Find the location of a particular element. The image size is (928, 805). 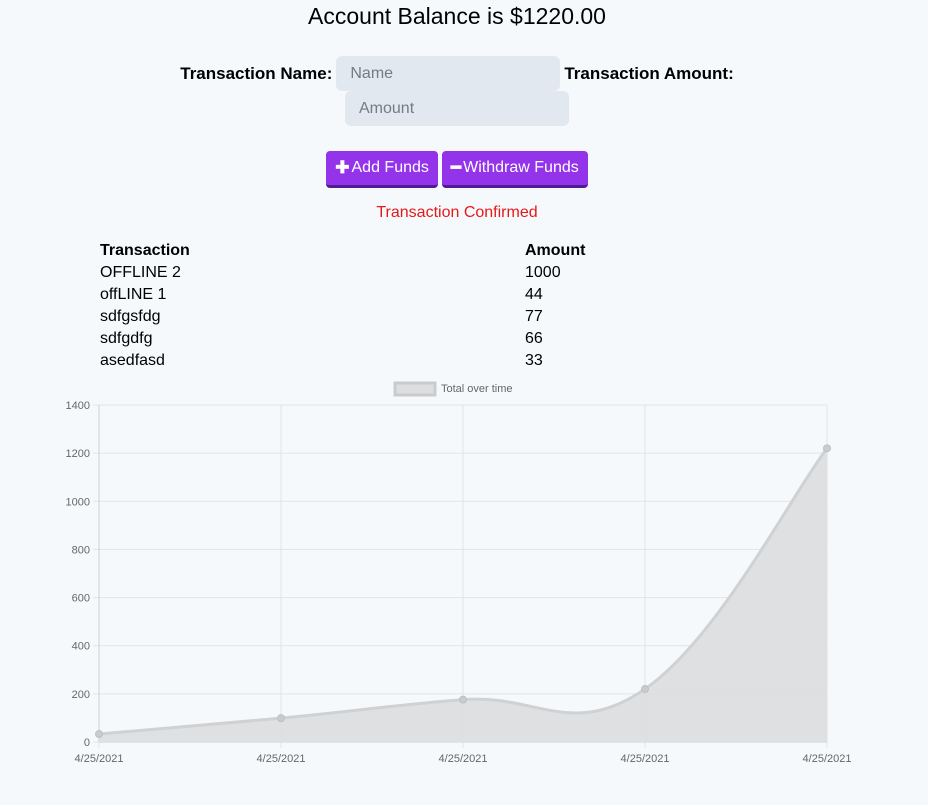

transaction-amount-input is located at coordinates (457, 108).